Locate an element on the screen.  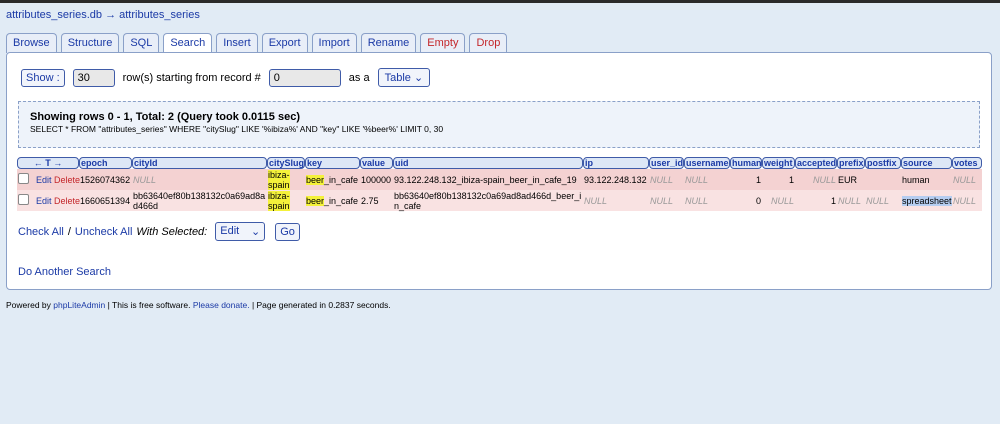
footer-generated: | Page generated in 0.2837 seconds. is located at coordinates (321, 305).